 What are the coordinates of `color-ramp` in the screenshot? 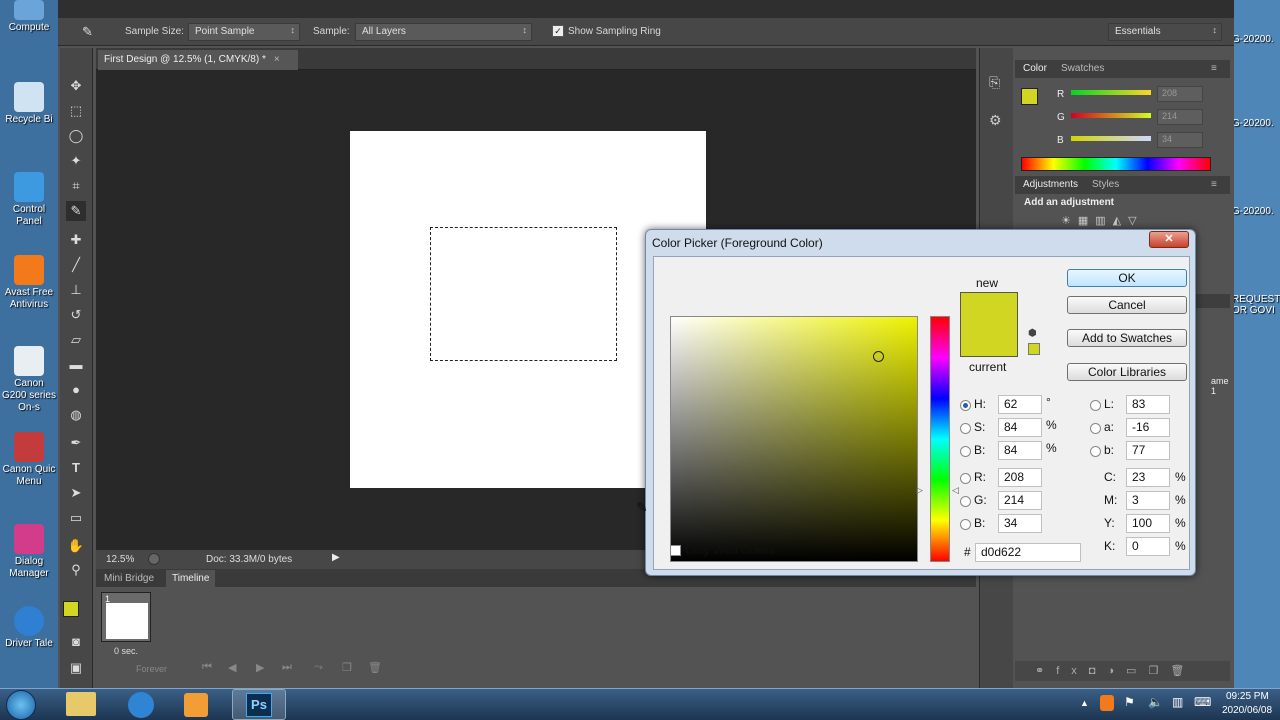 It's located at (1116, 164).